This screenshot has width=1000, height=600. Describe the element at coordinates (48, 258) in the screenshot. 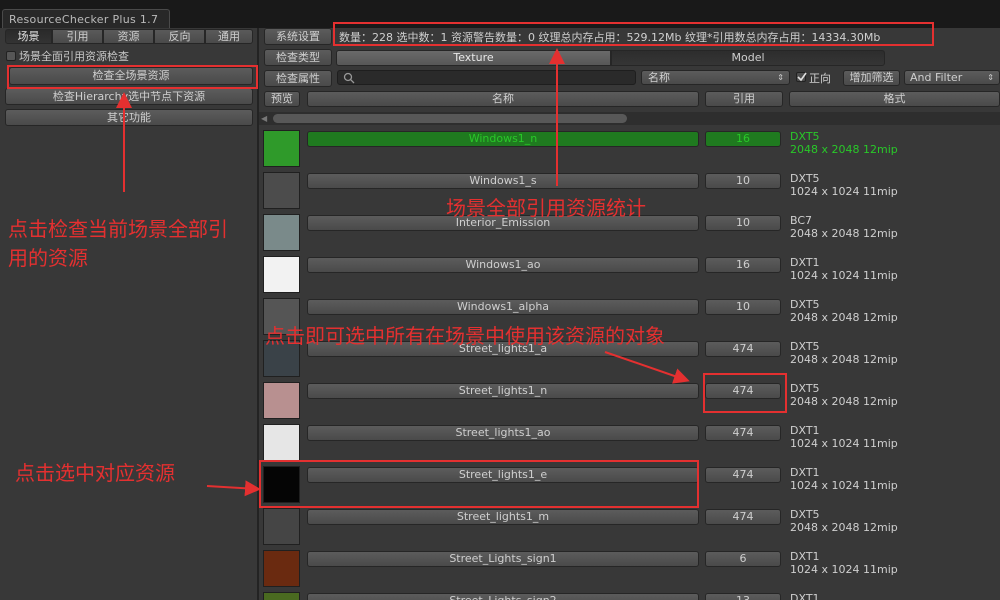

I see `annotation-check-all-2: 用的资源` at that location.